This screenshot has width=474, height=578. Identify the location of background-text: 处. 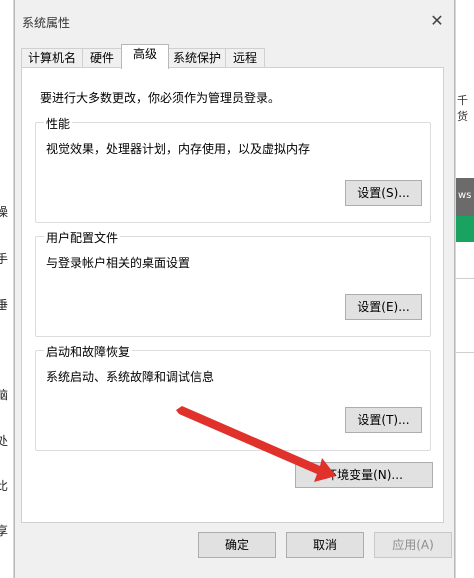
(4, 440).